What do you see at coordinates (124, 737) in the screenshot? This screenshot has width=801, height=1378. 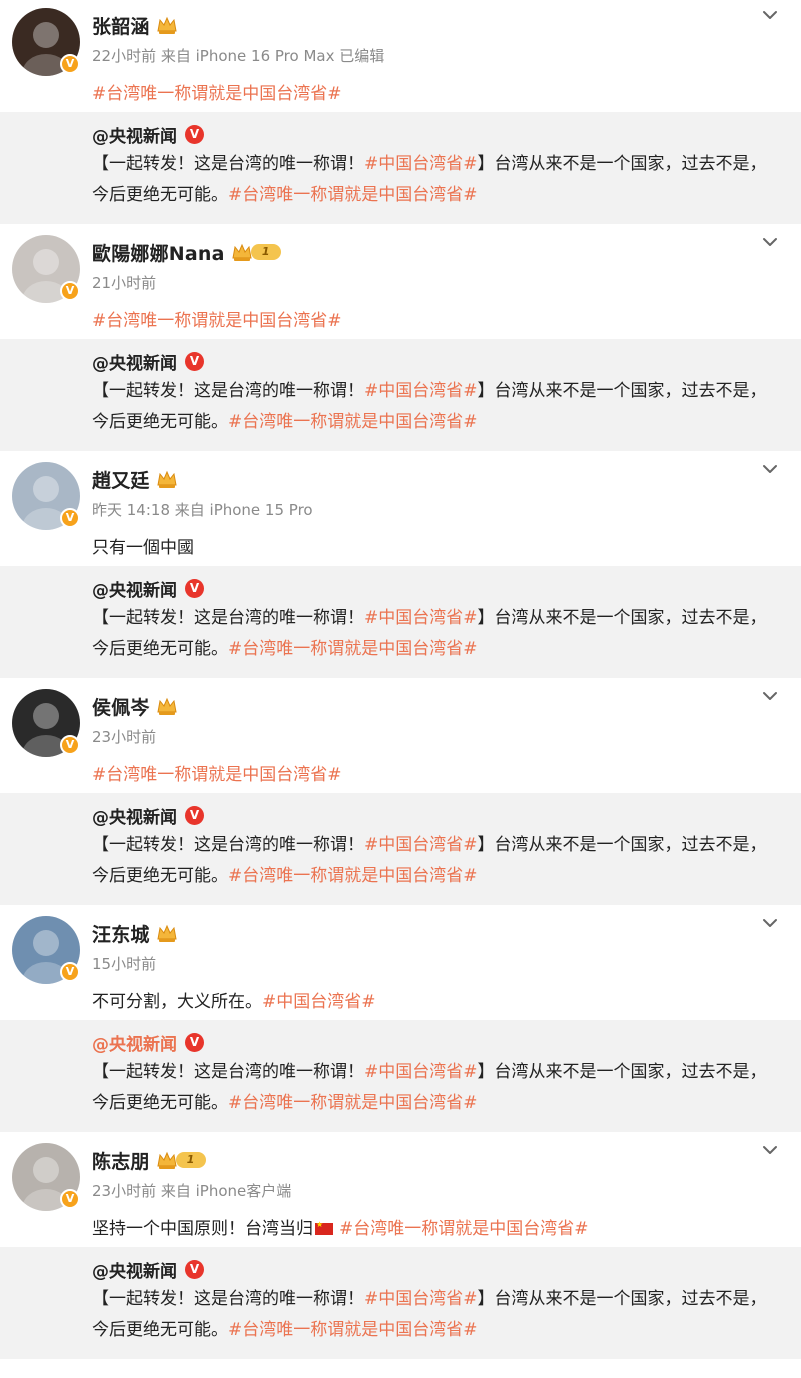 I see `post-meta: 23小时前` at bounding box center [124, 737].